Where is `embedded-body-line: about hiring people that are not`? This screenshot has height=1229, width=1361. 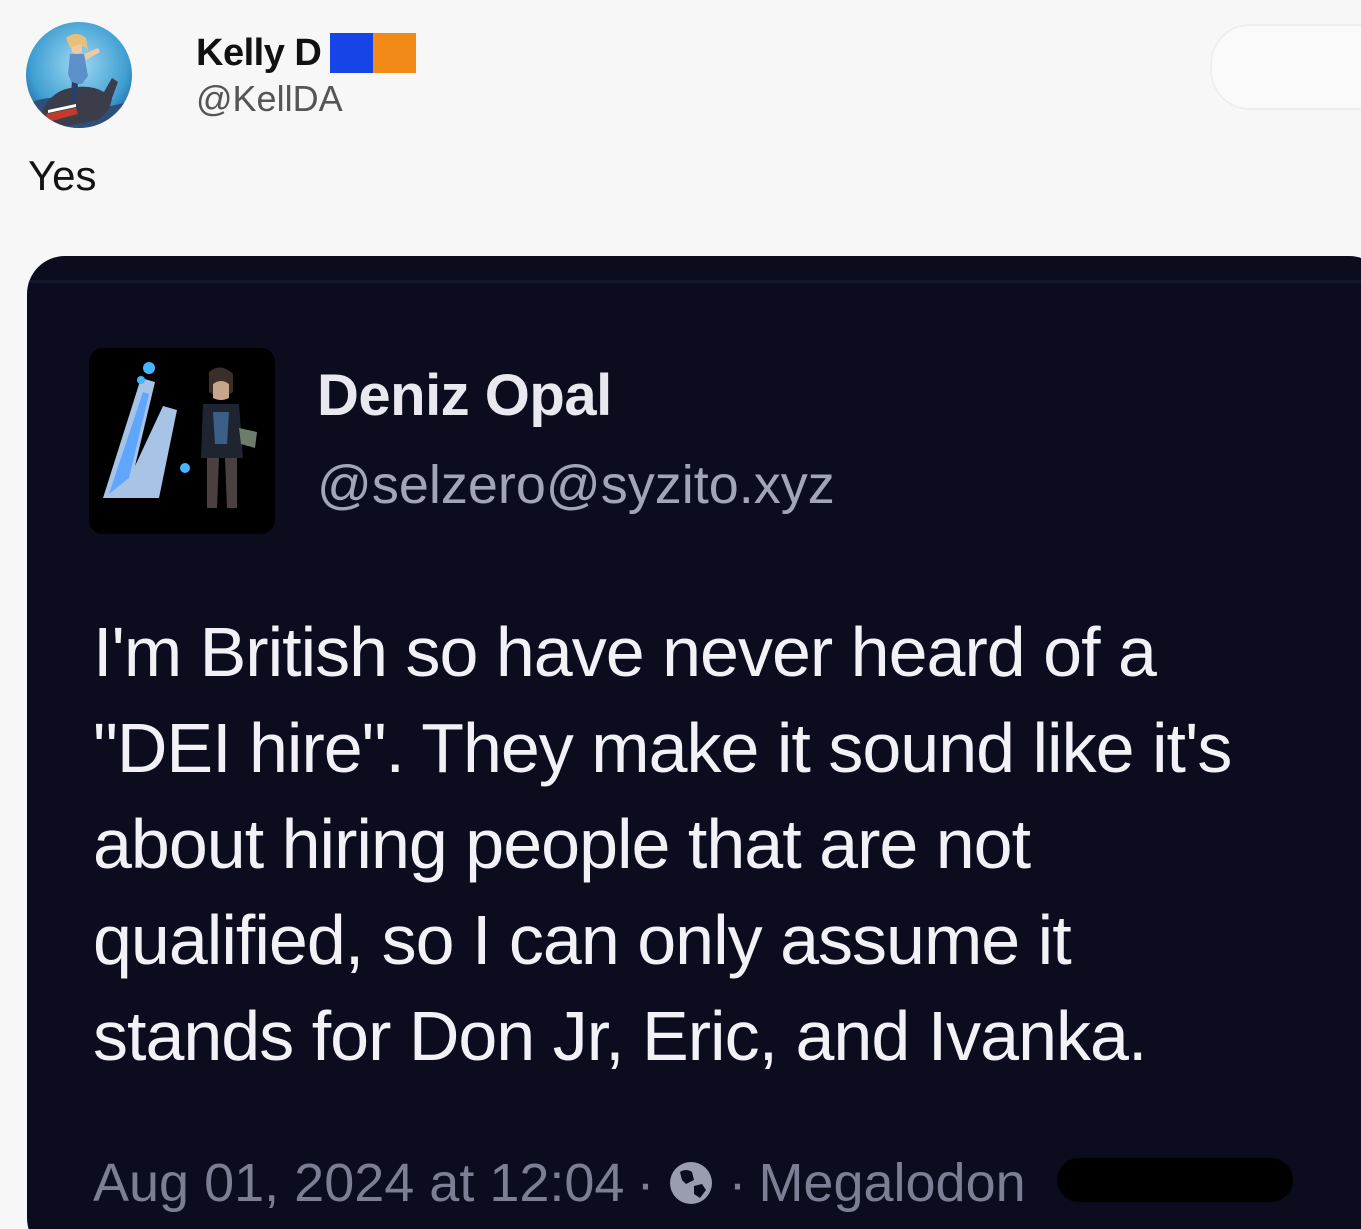
embedded-body-line: about hiring people that are not is located at coordinates (562, 844).